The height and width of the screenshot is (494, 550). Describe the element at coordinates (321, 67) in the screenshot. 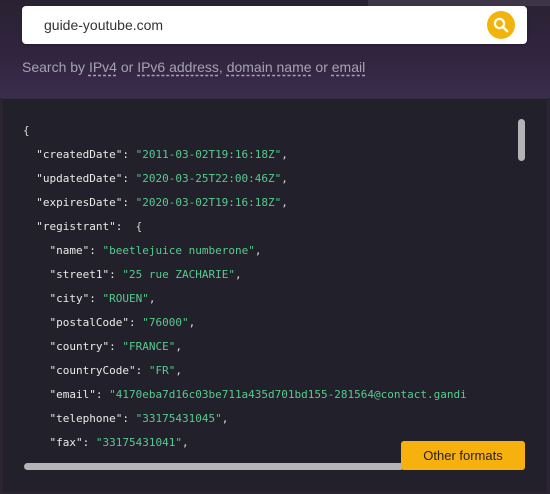

I see `hint-or-2: or` at that location.